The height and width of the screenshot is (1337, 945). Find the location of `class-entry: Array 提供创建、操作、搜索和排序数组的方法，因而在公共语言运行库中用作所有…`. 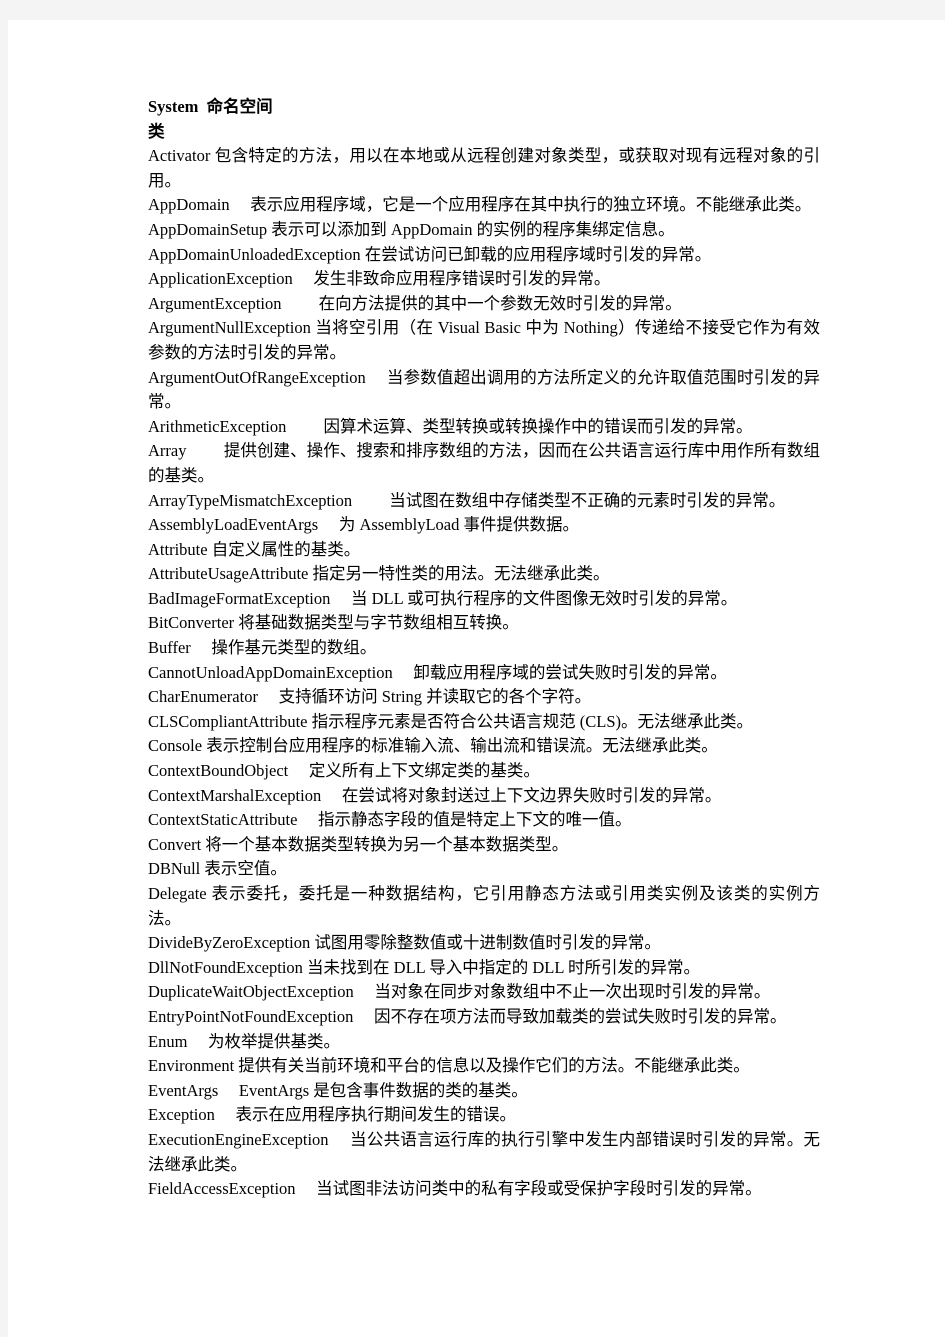

class-entry: Array 提供创建、操作、搜索和排序数组的方法，因而在公共语言运行库中用作所有… is located at coordinates (484, 463).